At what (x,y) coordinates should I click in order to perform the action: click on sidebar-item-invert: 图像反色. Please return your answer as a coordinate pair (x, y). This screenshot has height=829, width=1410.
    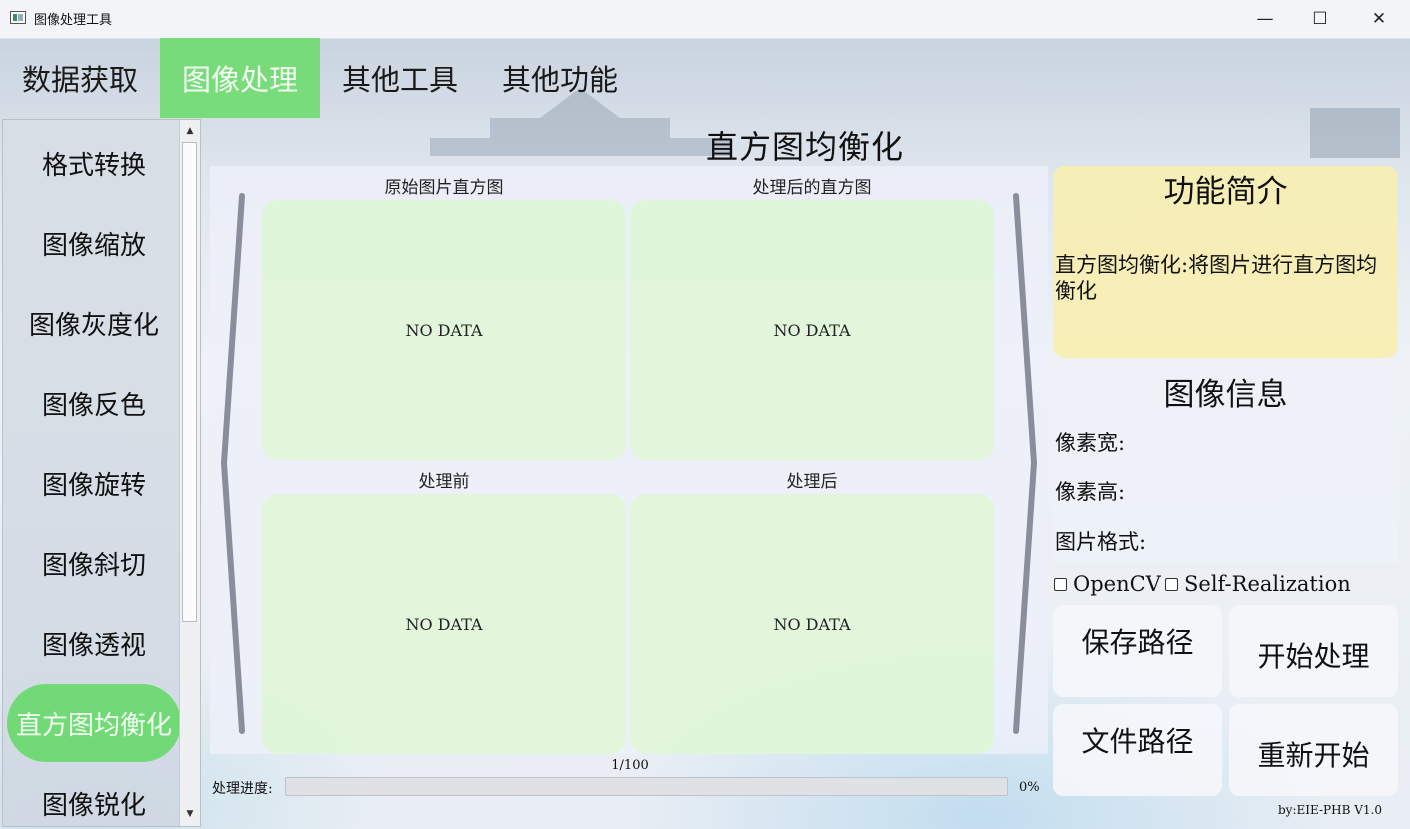
    Looking at the image, I should click on (94, 403).